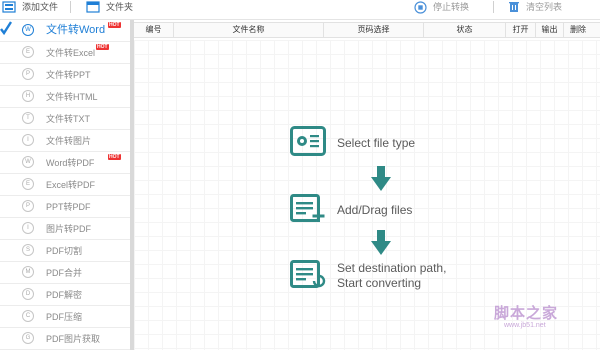 Image resolution: width=600 pixels, height=350 pixels. I want to click on sidebar-item: G PDF图片获取, so click(65, 339).